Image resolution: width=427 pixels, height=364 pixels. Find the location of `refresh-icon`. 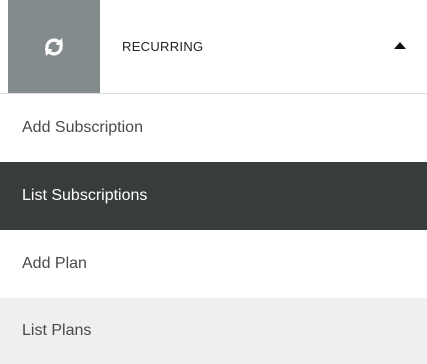

refresh-icon is located at coordinates (54, 47).